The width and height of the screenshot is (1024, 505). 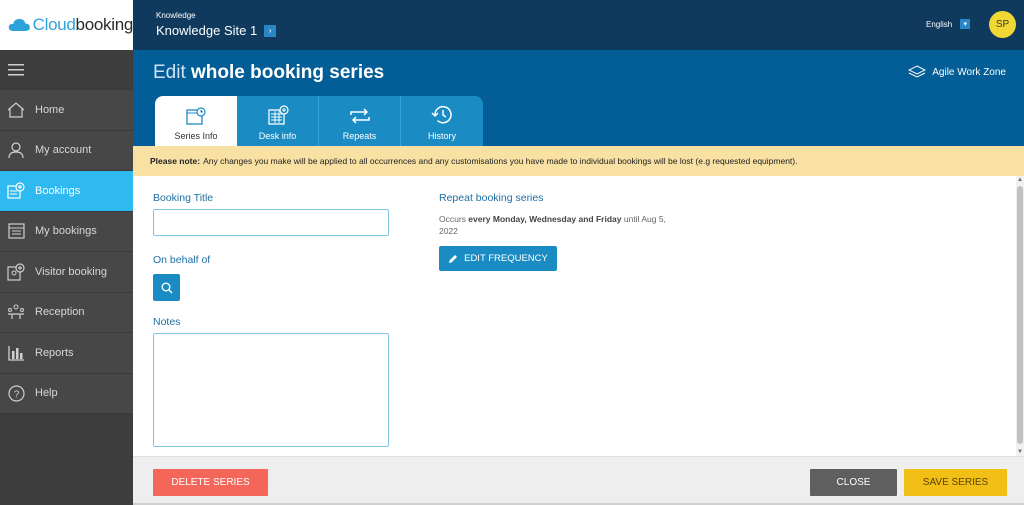 What do you see at coordinates (271, 222) in the screenshot?
I see `booking-title-input` at bounding box center [271, 222].